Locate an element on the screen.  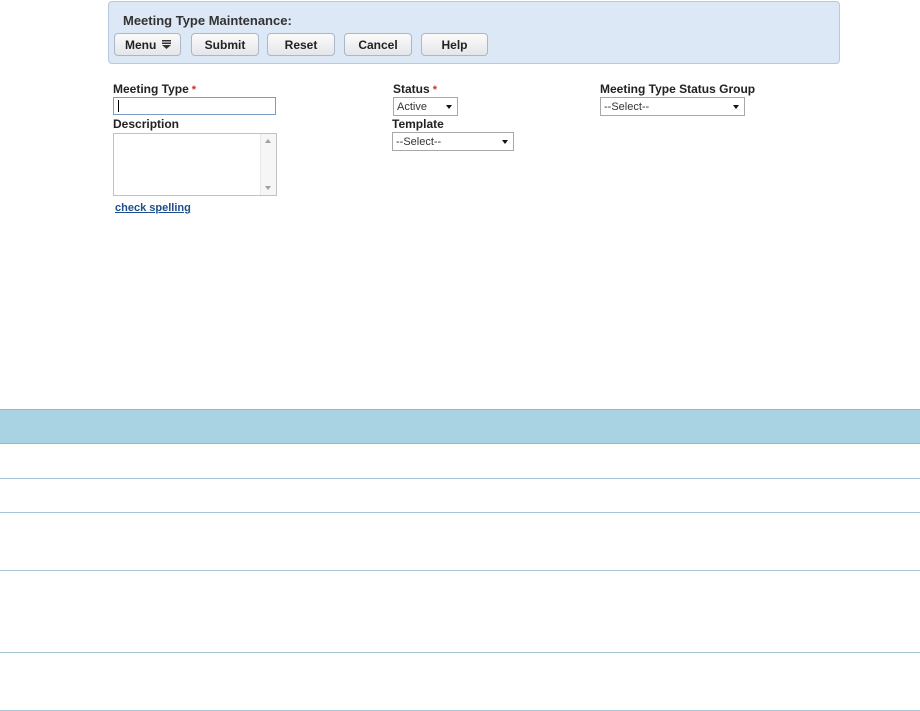
menu-button-label: Menu is located at coordinates (141, 44).